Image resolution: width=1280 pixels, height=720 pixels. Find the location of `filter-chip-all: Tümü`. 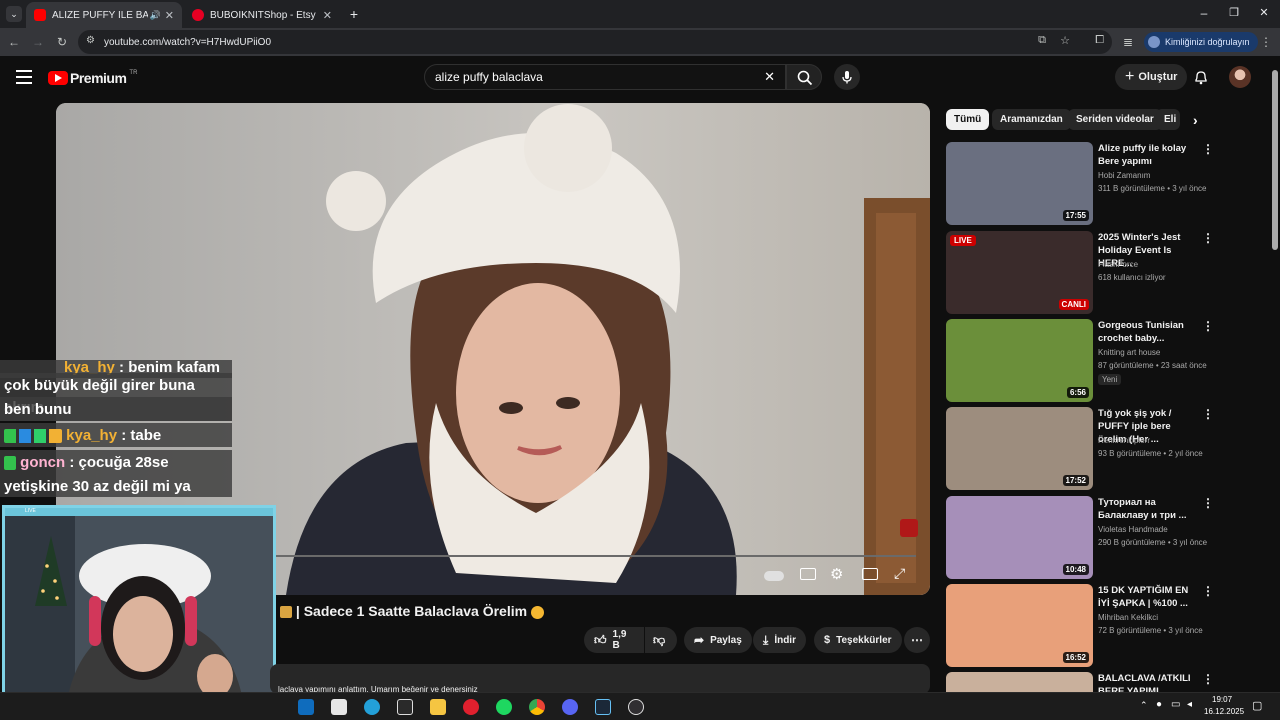

filter-chip-all: Tümü is located at coordinates (968, 119).